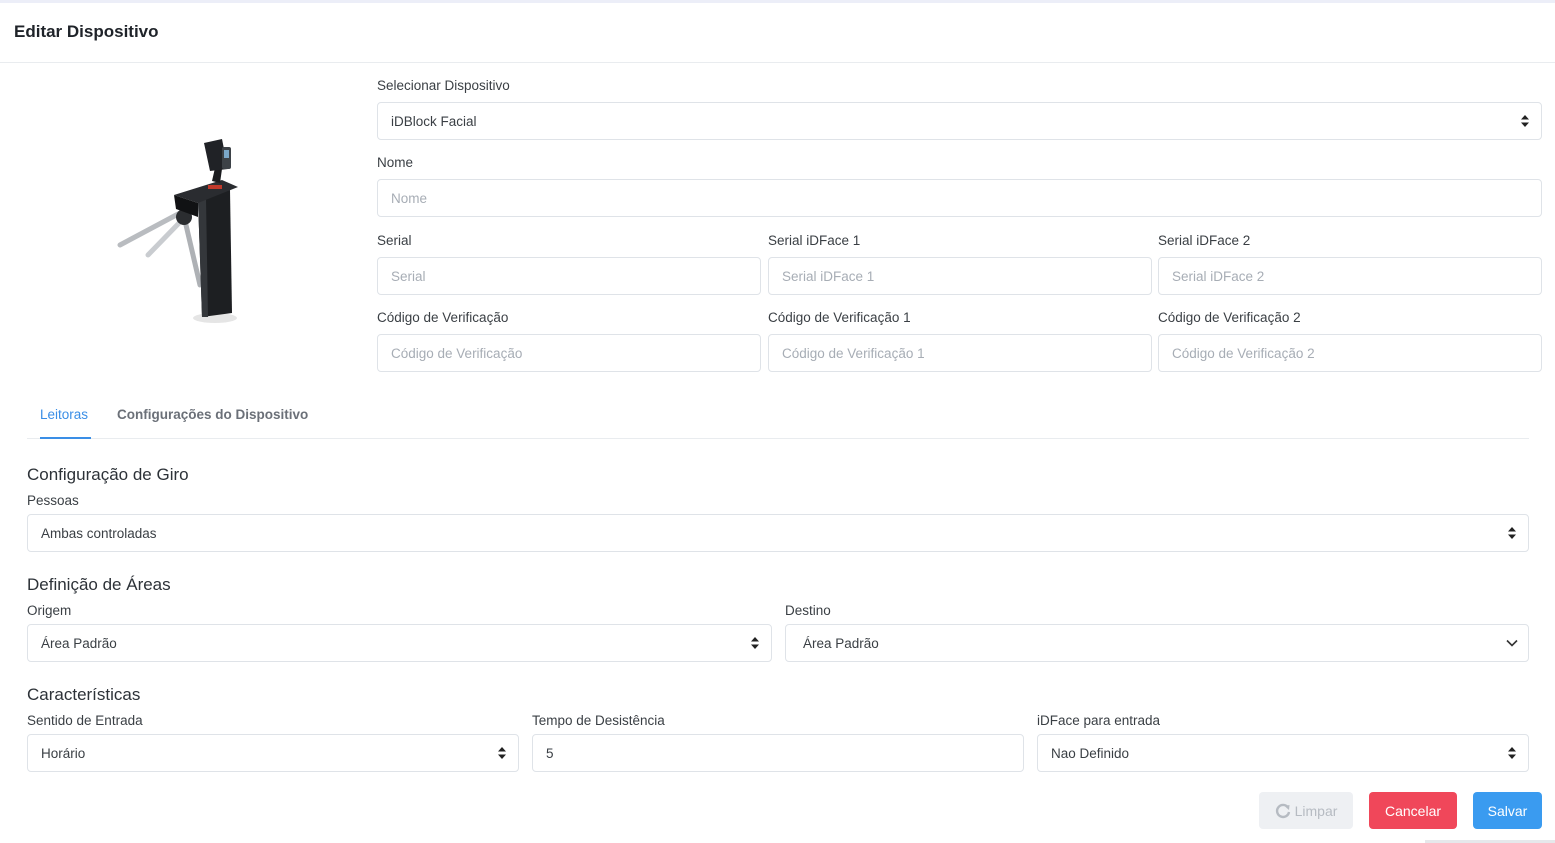  Describe the element at coordinates (1229, 317) in the screenshot. I see `codigo2-label: Código de Verificação 2` at that location.